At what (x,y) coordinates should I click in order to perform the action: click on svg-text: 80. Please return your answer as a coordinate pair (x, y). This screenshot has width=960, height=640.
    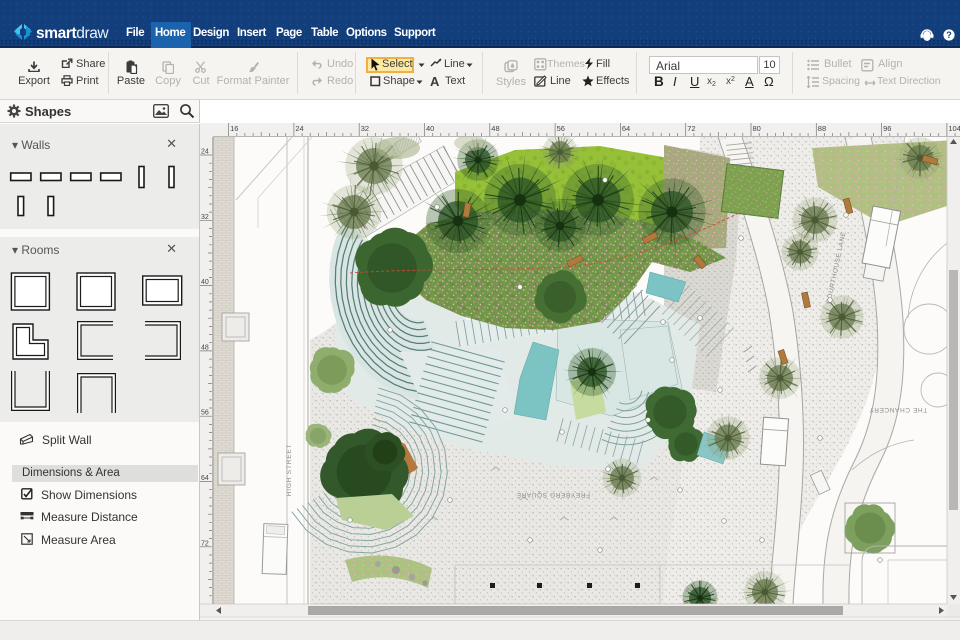
    Looking at the image, I should click on (757, 128).